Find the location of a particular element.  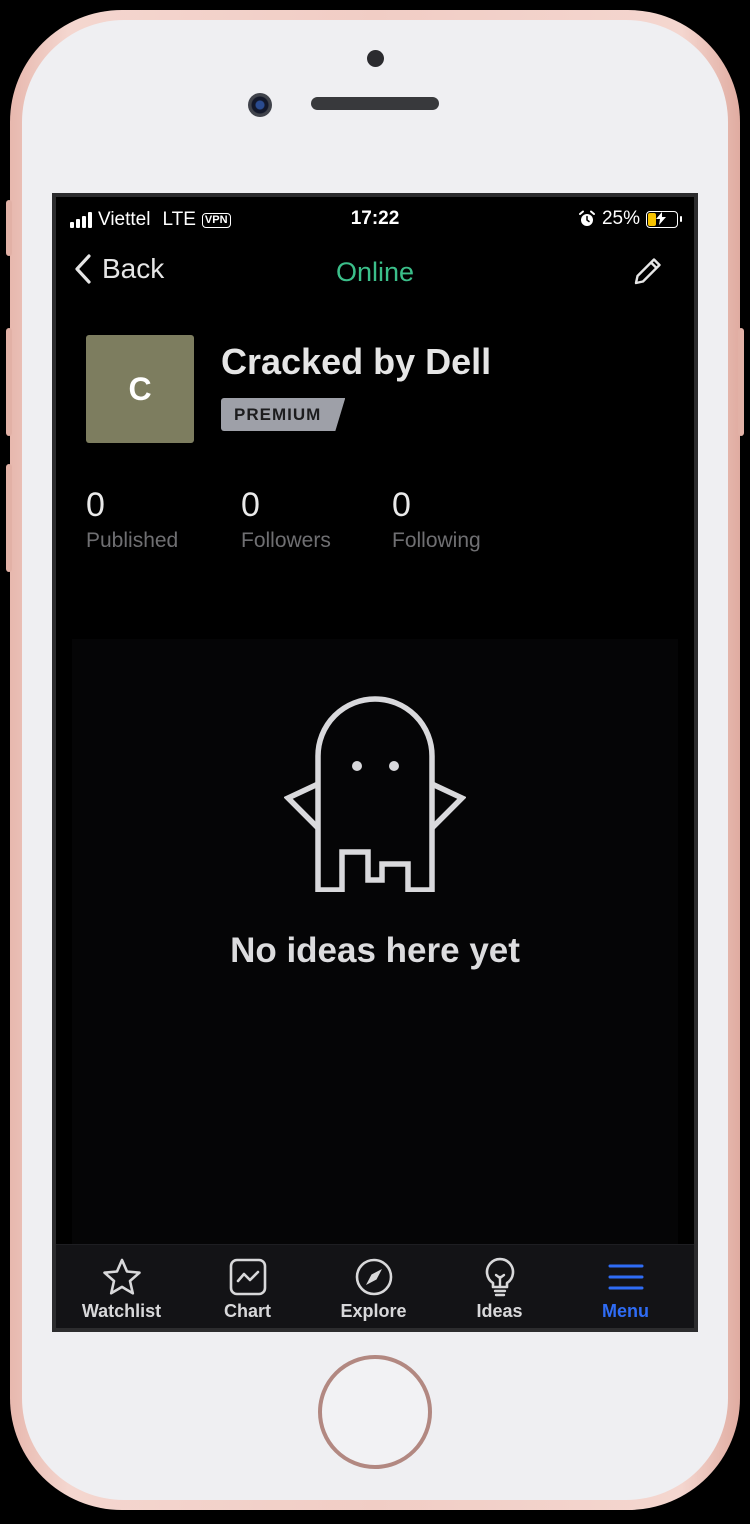

stat-followers: 0 Followers is located at coordinates (286, 519).